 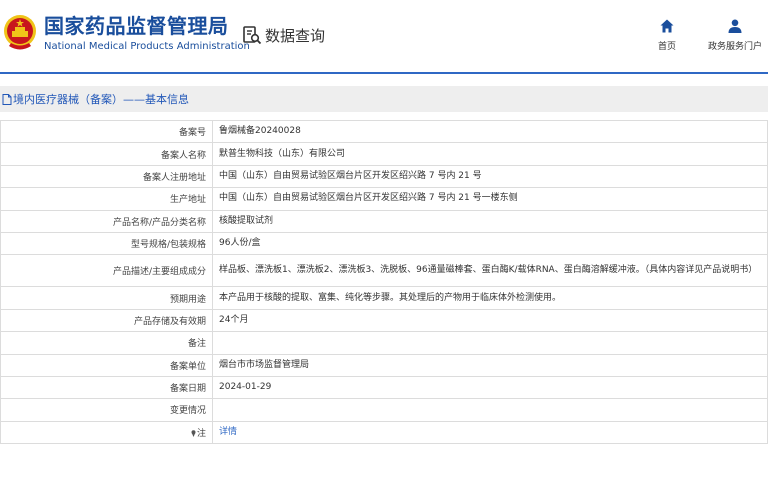 I want to click on row-label: 备案号, so click(x=106, y=131).